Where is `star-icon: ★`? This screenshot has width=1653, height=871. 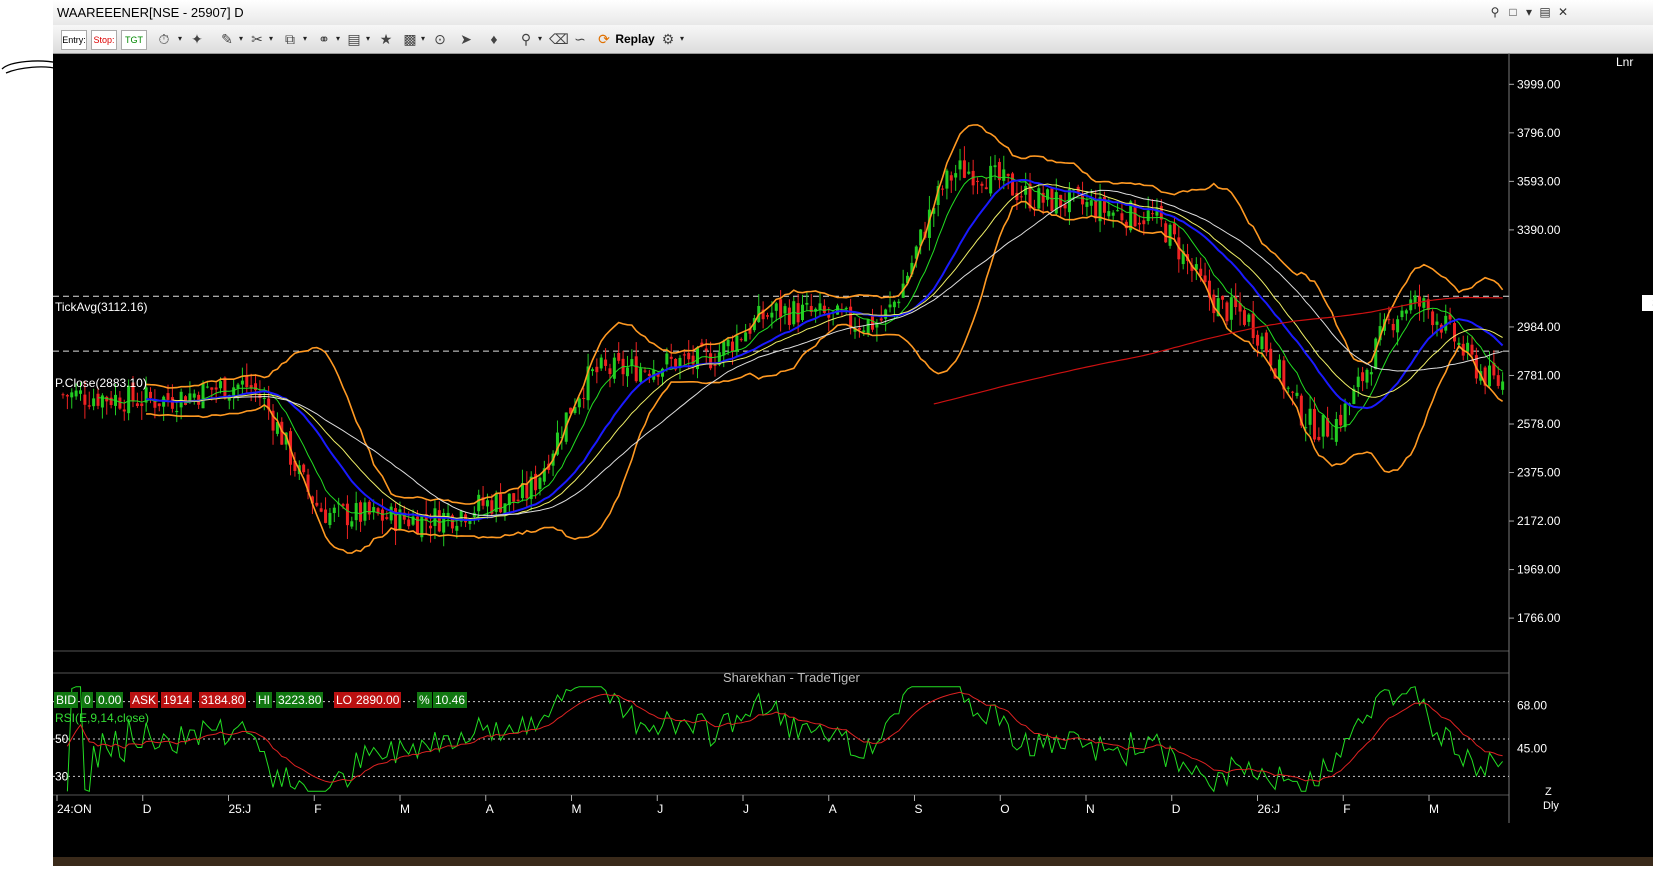
star-icon: ★ is located at coordinates (386, 39).